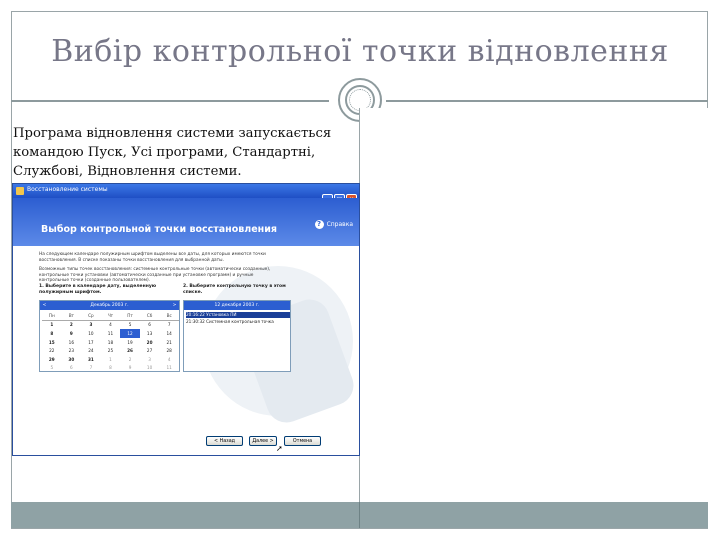 The width and height of the screenshot is (720, 540). I want to click on help-link: ? Справка, so click(333, 224).